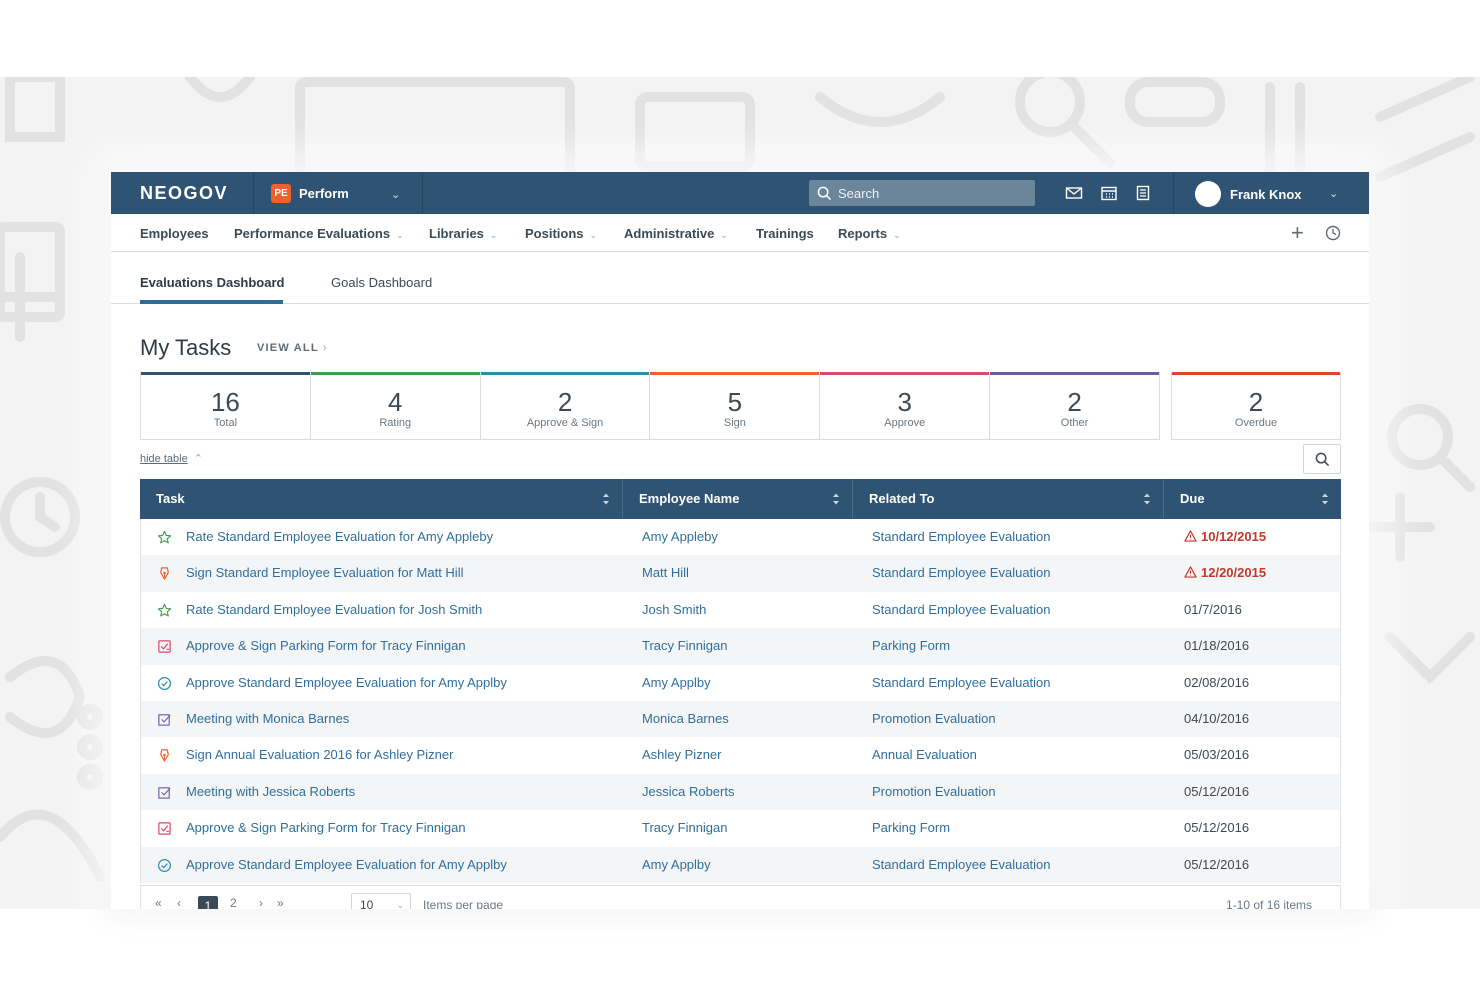  I want to click on first-page-button: «, so click(158, 902).